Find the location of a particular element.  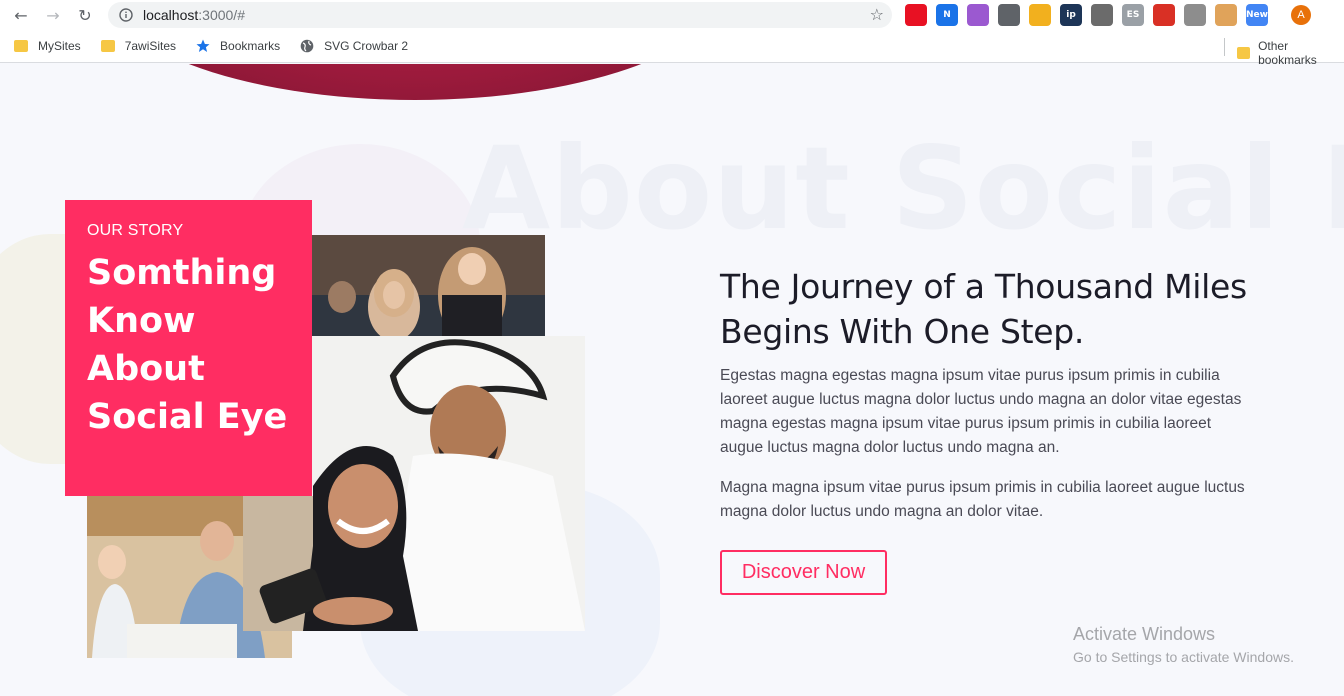

address-bar: localhost:3000/# ☆ is located at coordinates (500, 15).